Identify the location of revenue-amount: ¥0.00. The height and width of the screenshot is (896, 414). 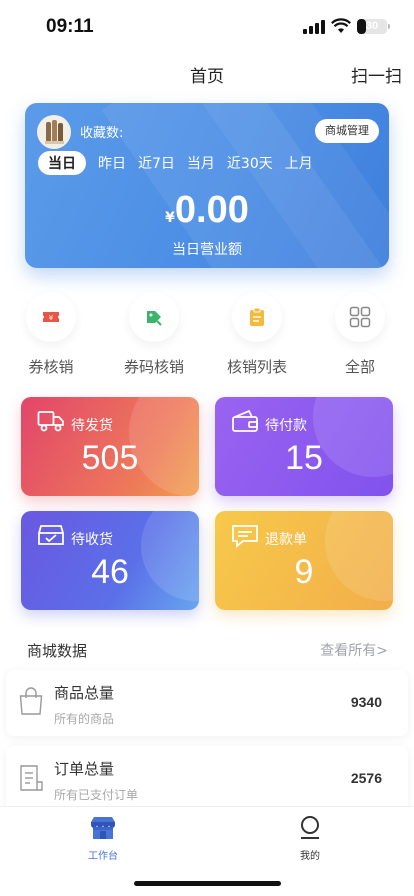
(207, 210).